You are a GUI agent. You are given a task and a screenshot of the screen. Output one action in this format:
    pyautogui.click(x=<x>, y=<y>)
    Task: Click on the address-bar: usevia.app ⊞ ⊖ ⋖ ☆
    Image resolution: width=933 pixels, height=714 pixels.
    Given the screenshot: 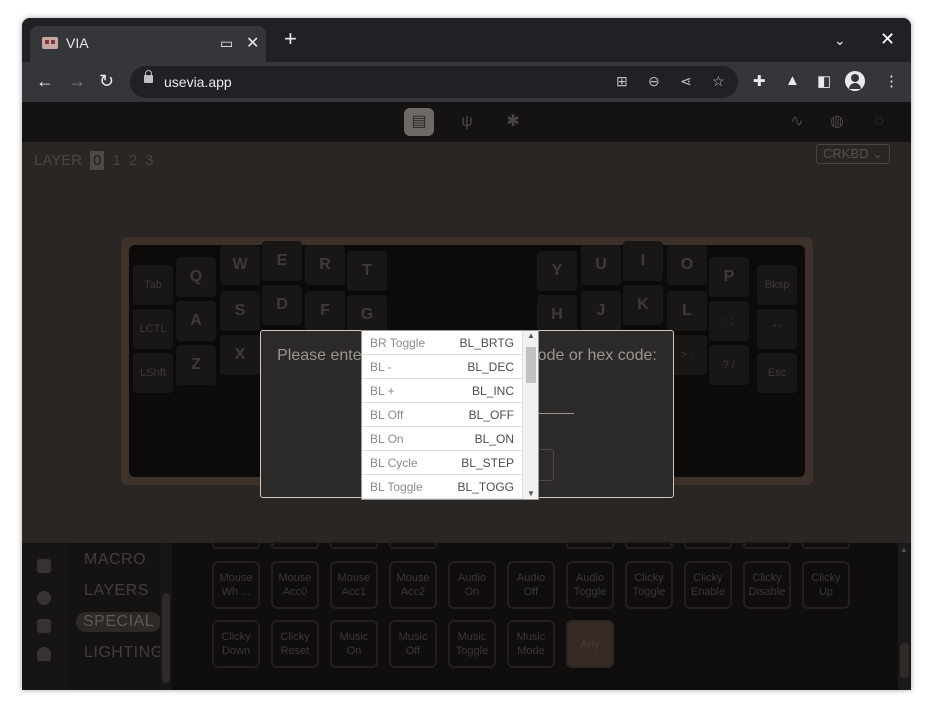 What is the action you would take?
    pyautogui.click(x=434, y=82)
    